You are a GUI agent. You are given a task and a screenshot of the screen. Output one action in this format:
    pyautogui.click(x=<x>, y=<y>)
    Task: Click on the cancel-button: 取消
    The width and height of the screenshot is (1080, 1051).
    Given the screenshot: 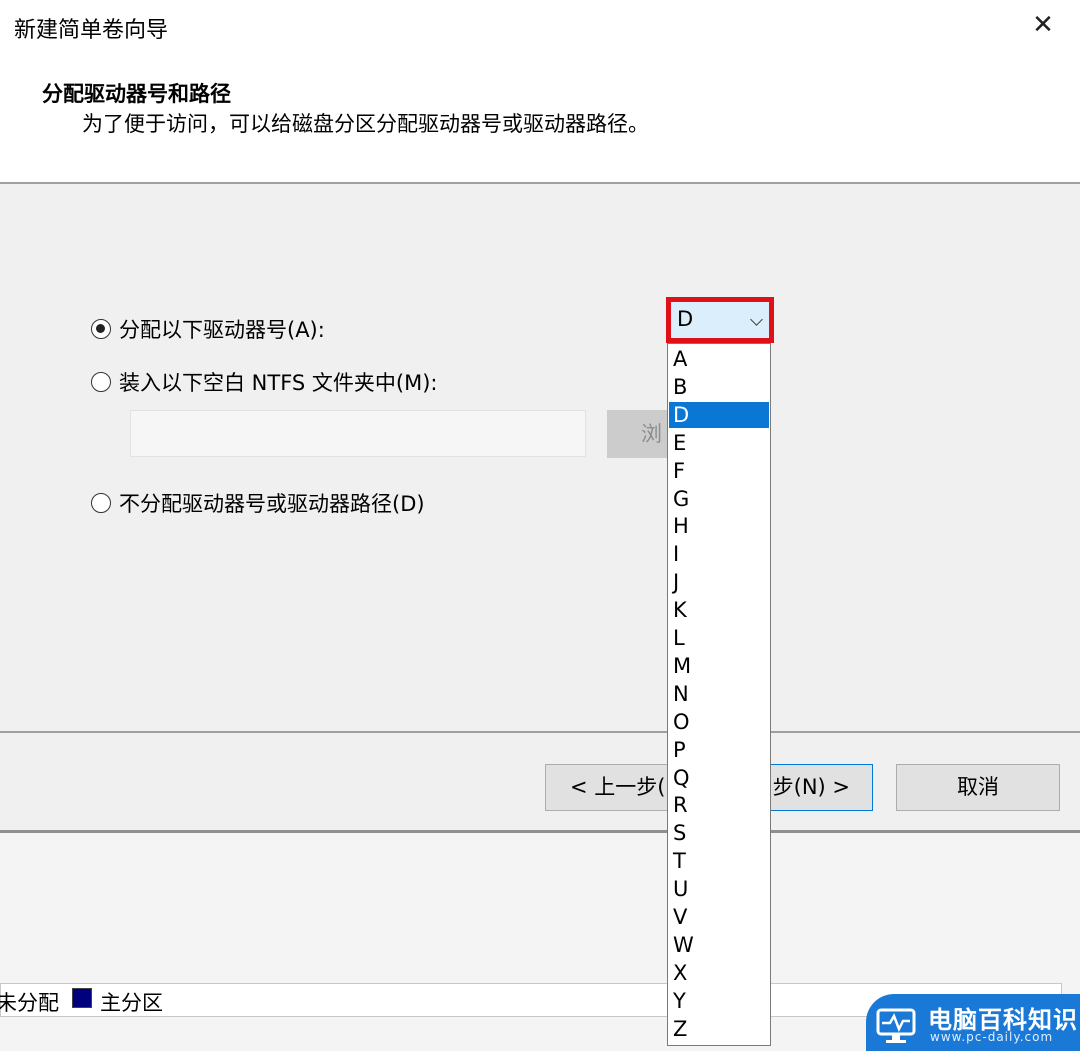 What is the action you would take?
    pyautogui.click(x=978, y=787)
    